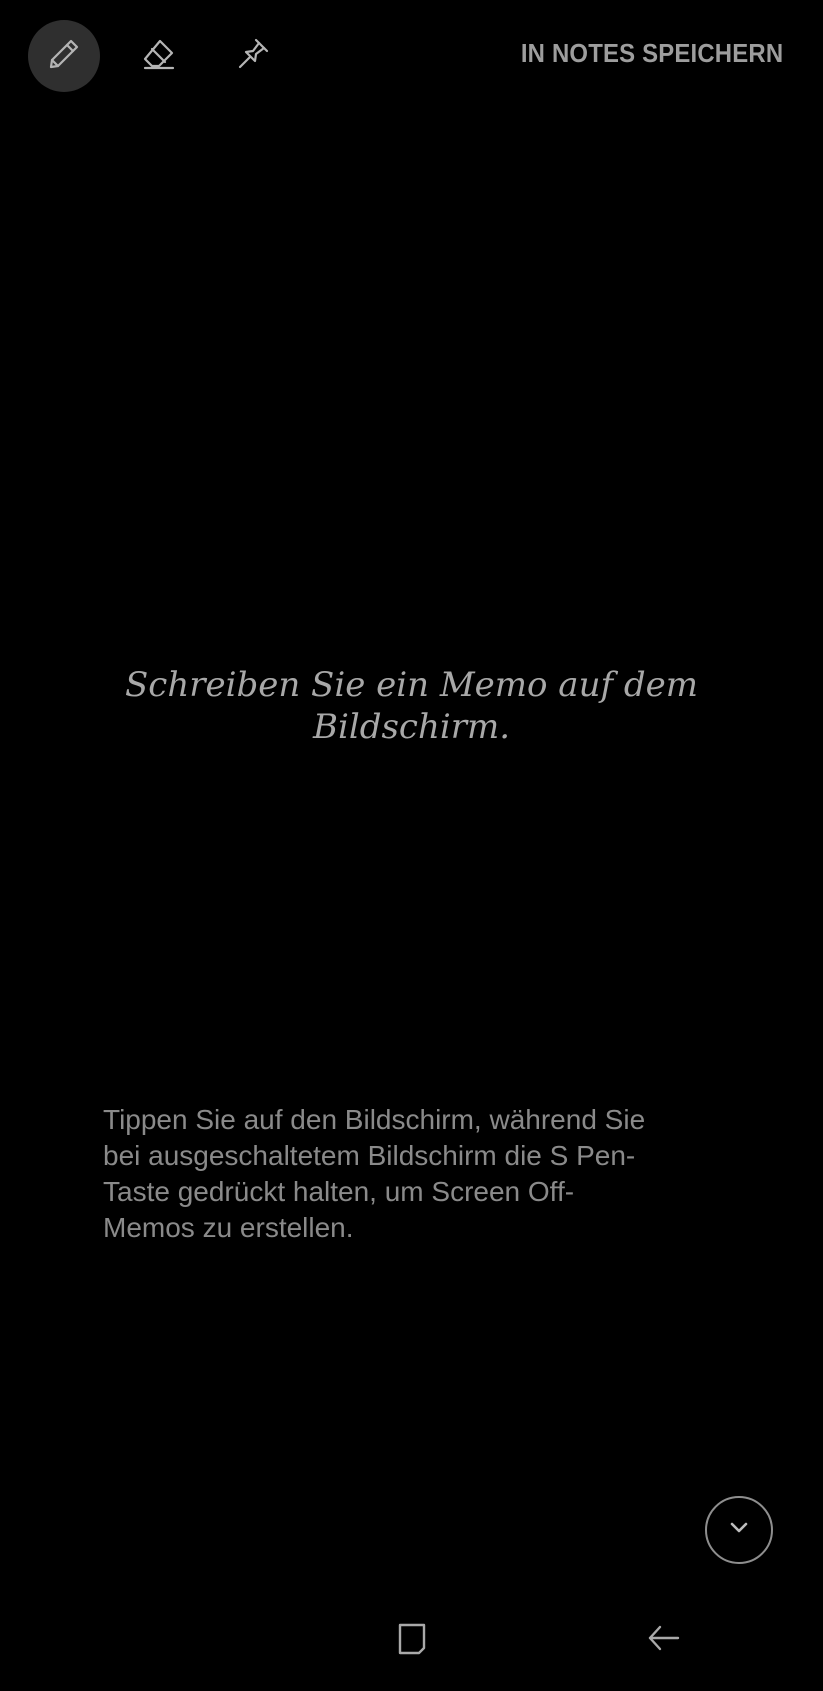 This screenshot has width=823, height=1691. I want to click on eraser-tool-button, so click(159, 56).